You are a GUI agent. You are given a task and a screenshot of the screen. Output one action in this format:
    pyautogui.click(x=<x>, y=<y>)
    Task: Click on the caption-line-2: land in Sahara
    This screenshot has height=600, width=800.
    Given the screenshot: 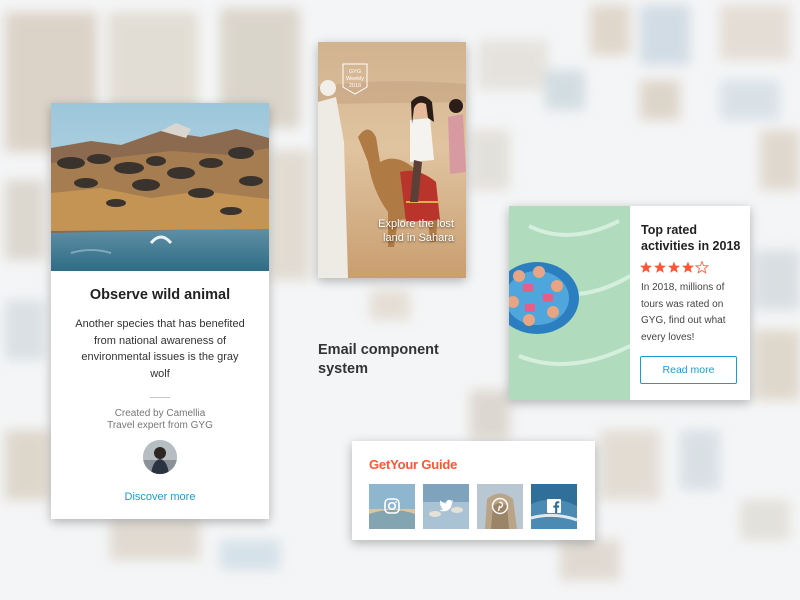 What is the action you would take?
    pyautogui.click(x=418, y=238)
    